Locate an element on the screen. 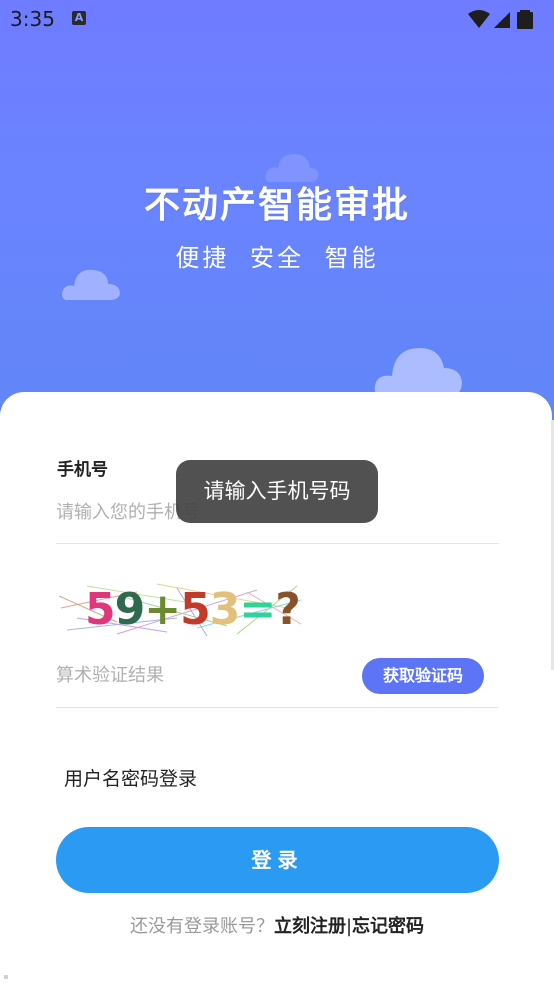  captcha-char: 9 is located at coordinates (130, 609).